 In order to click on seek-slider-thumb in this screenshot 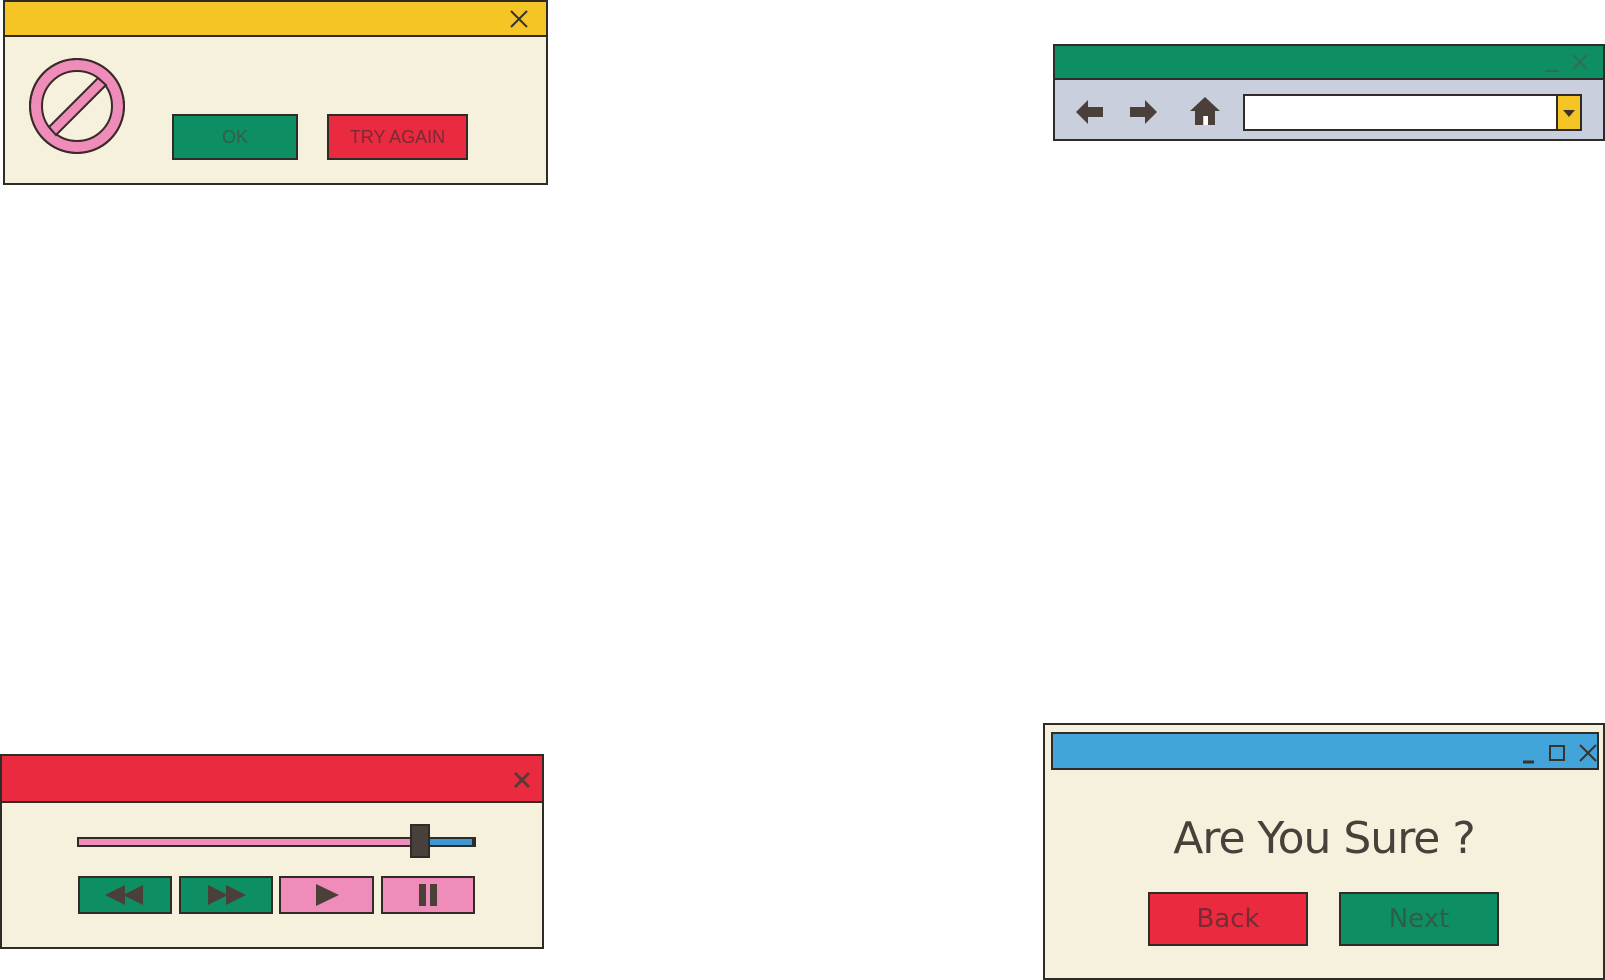, I will do `click(420, 841)`.